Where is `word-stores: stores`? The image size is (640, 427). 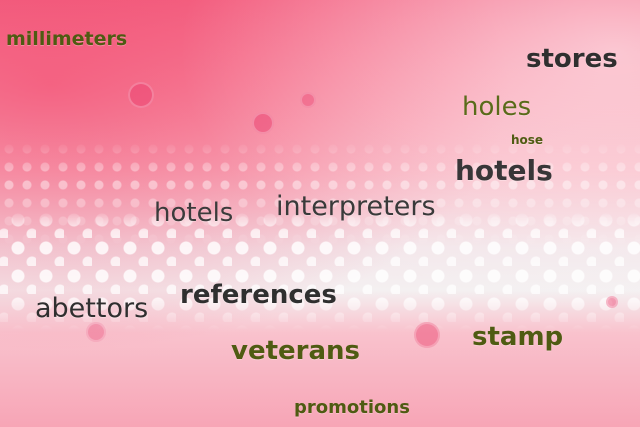
word-stores: stores is located at coordinates (572, 59).